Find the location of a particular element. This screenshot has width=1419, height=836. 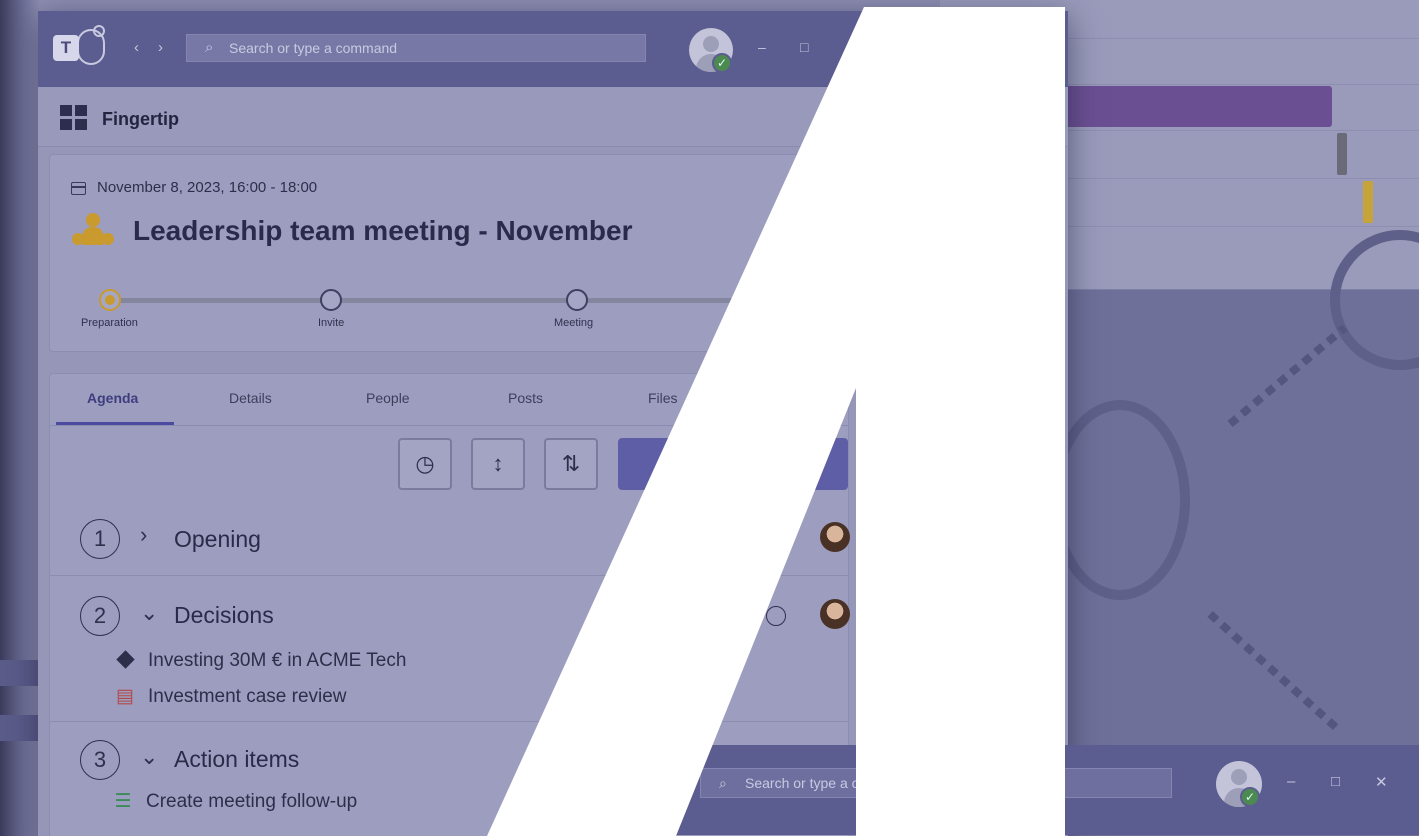

action-item-label: Create meeting follow-up is located at coordinates (252, 801).